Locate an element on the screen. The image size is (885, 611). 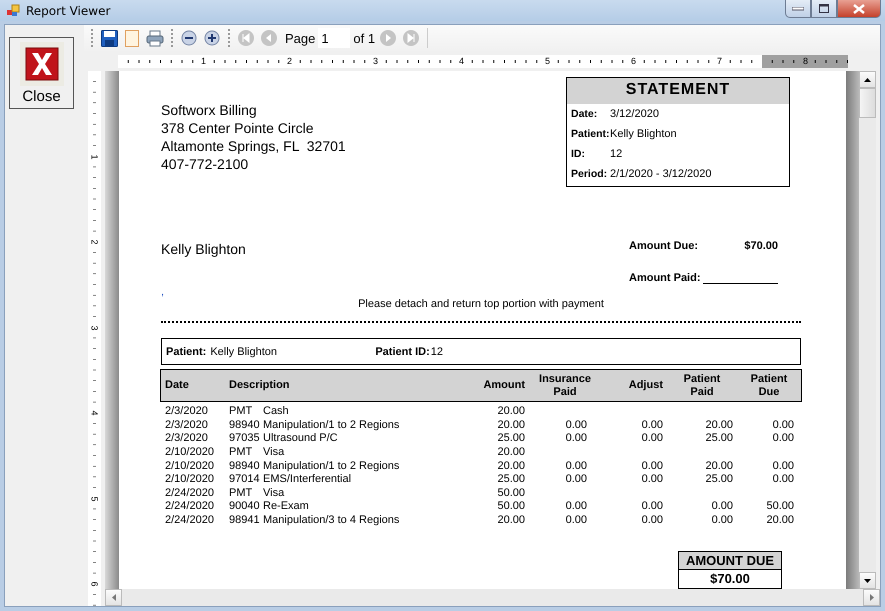
company-address-line: Softworx Billing is located at coordinates (209, 110).